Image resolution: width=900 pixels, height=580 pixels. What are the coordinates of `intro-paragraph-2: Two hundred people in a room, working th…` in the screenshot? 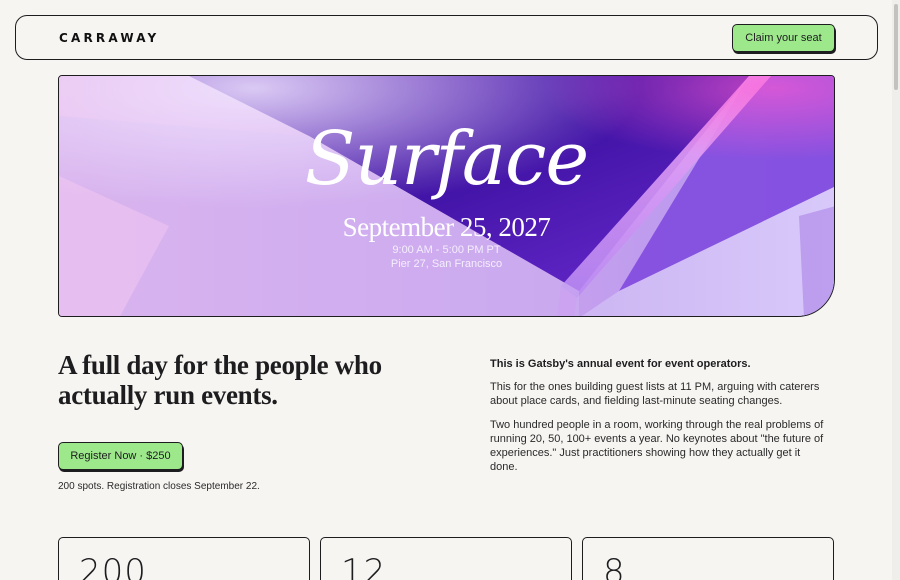 It's located at (657, 446).